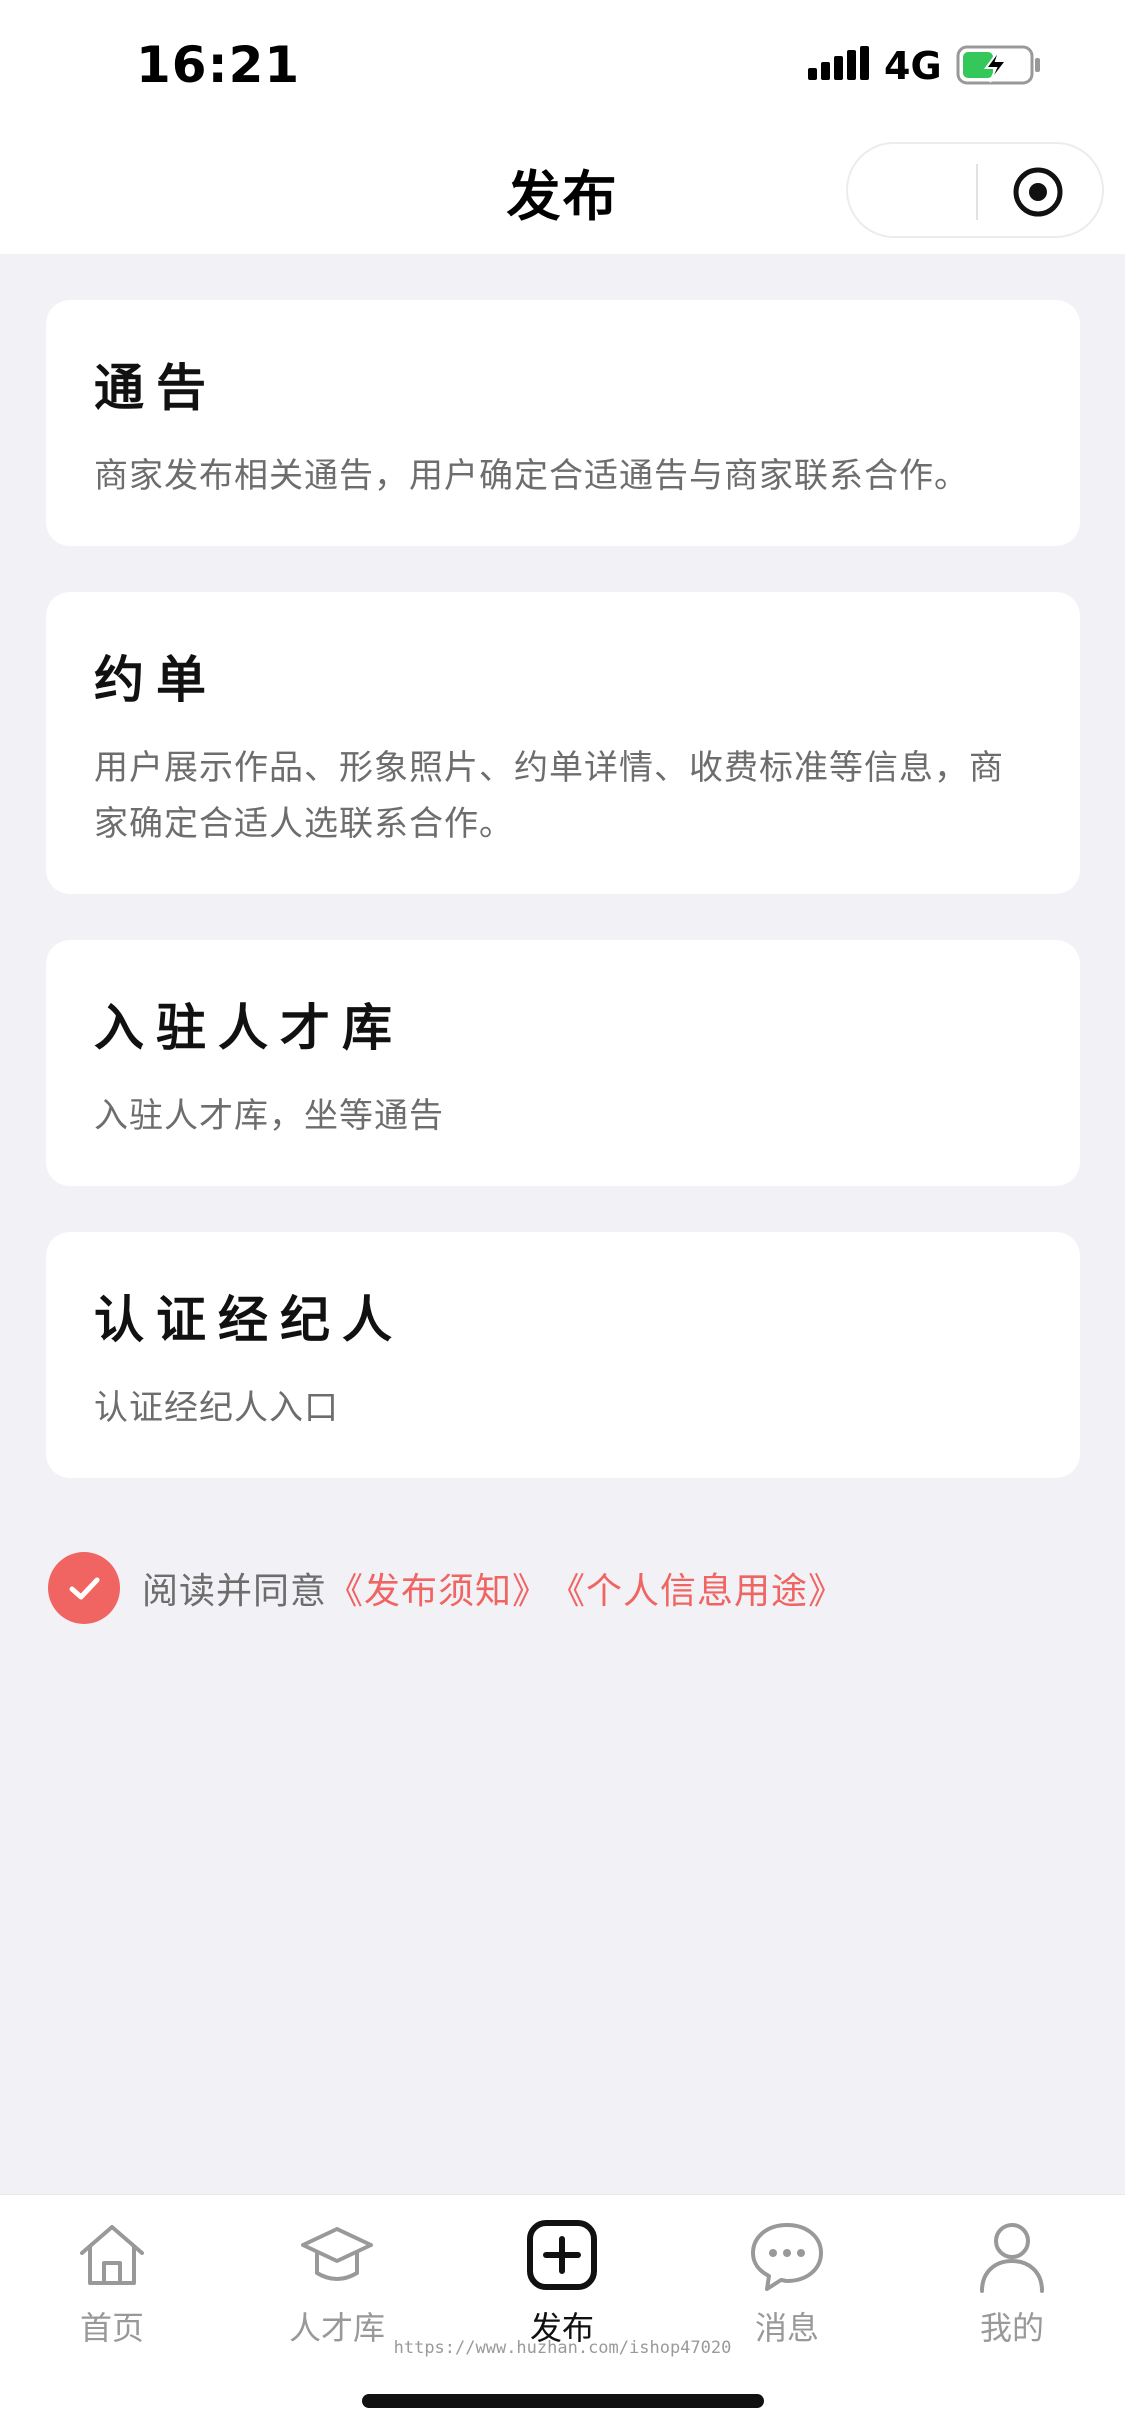 The width and height of the screenshot is (1125, 2436). I want to click on user-icon, so click(1012, 2258).